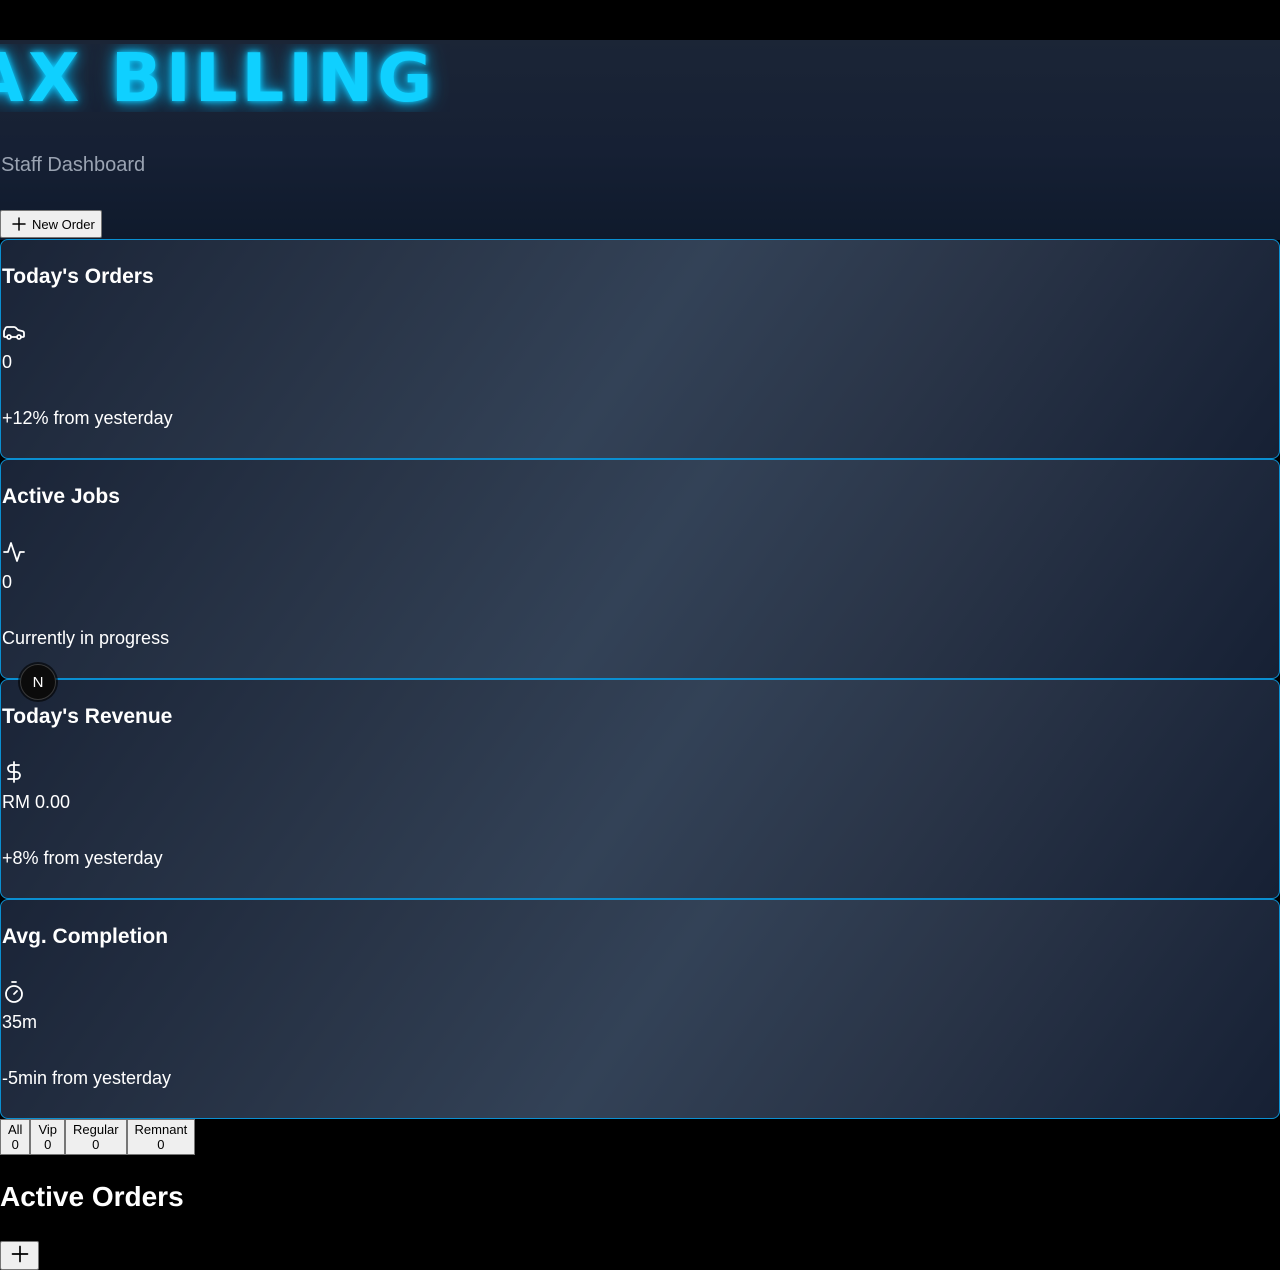 The image size is (1280, 1270). What do you see at coordinates (20, 1022) in the screenshot?
I see `stat-card-value: 35m` at bounding box center [20, 1022].